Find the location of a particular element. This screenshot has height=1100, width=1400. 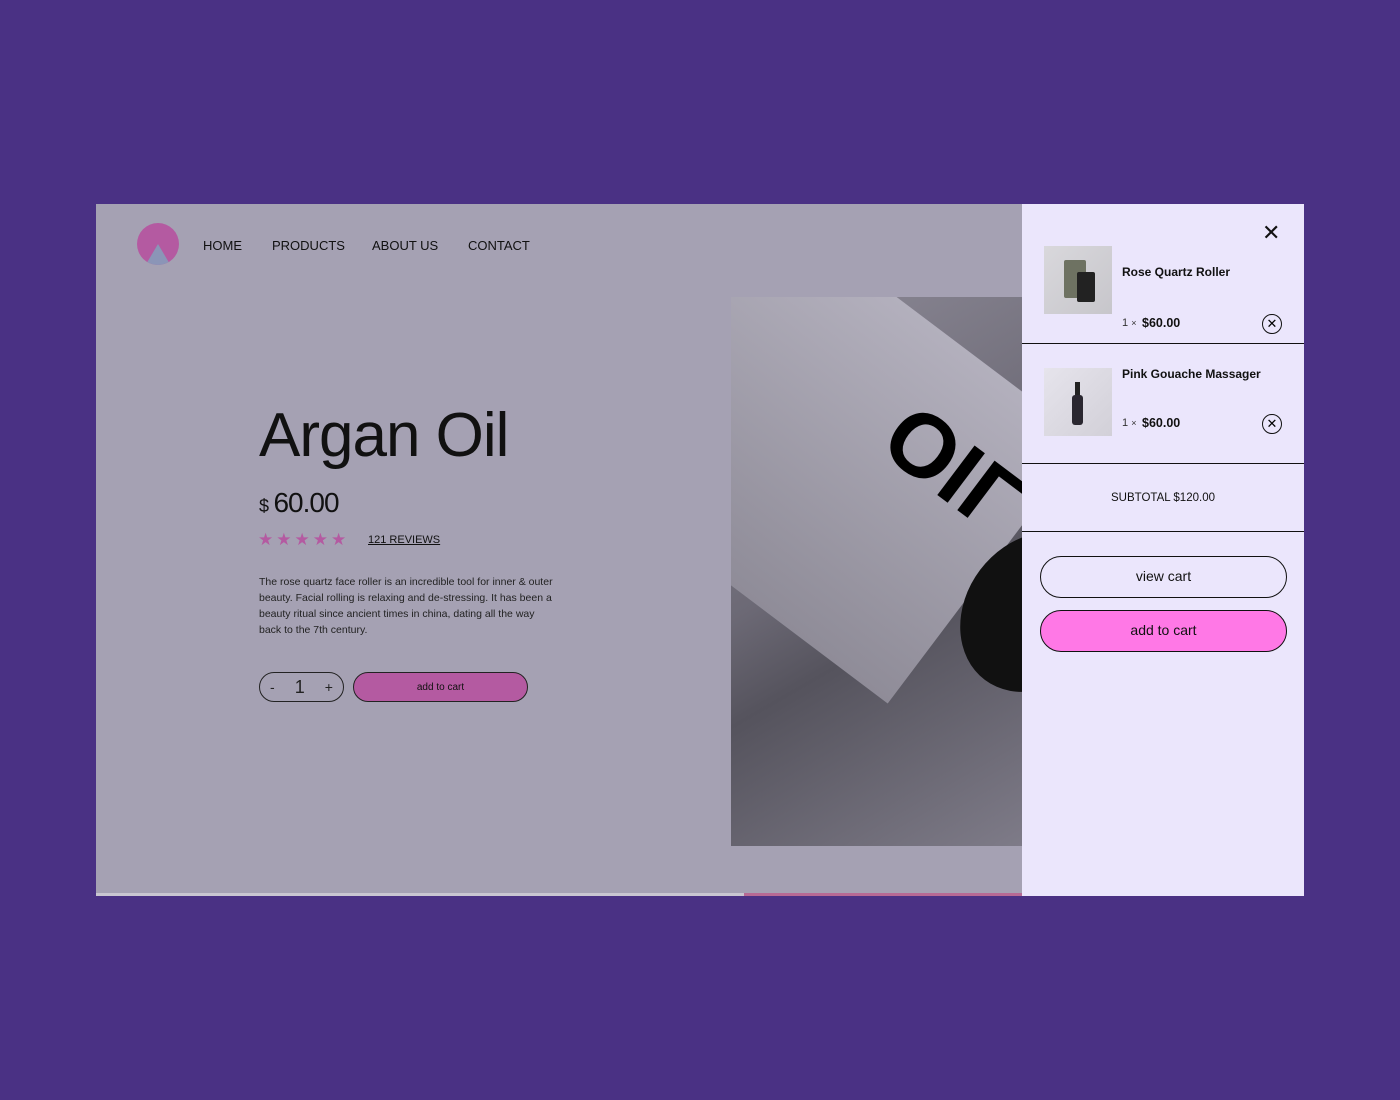

nav-home: HOME is located at coordinates (222, 245).